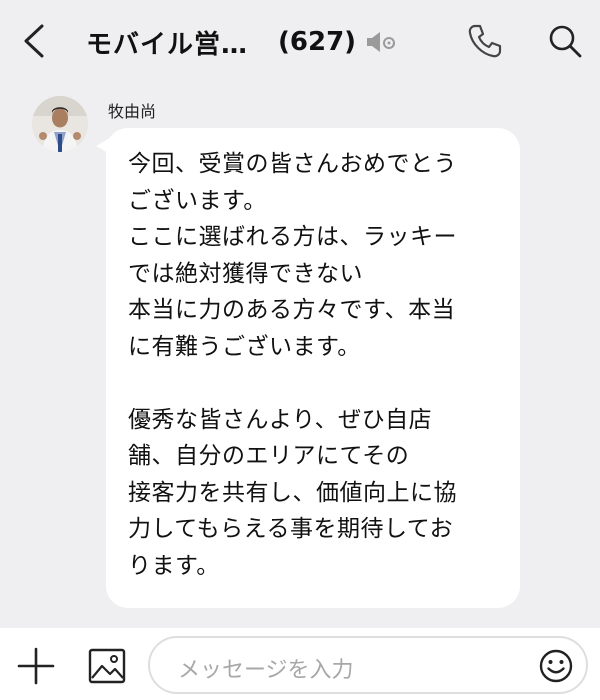 This screenshot has height=700, width=600. I want to click on chat-header: モバイル営… (627), so click(300, 42).